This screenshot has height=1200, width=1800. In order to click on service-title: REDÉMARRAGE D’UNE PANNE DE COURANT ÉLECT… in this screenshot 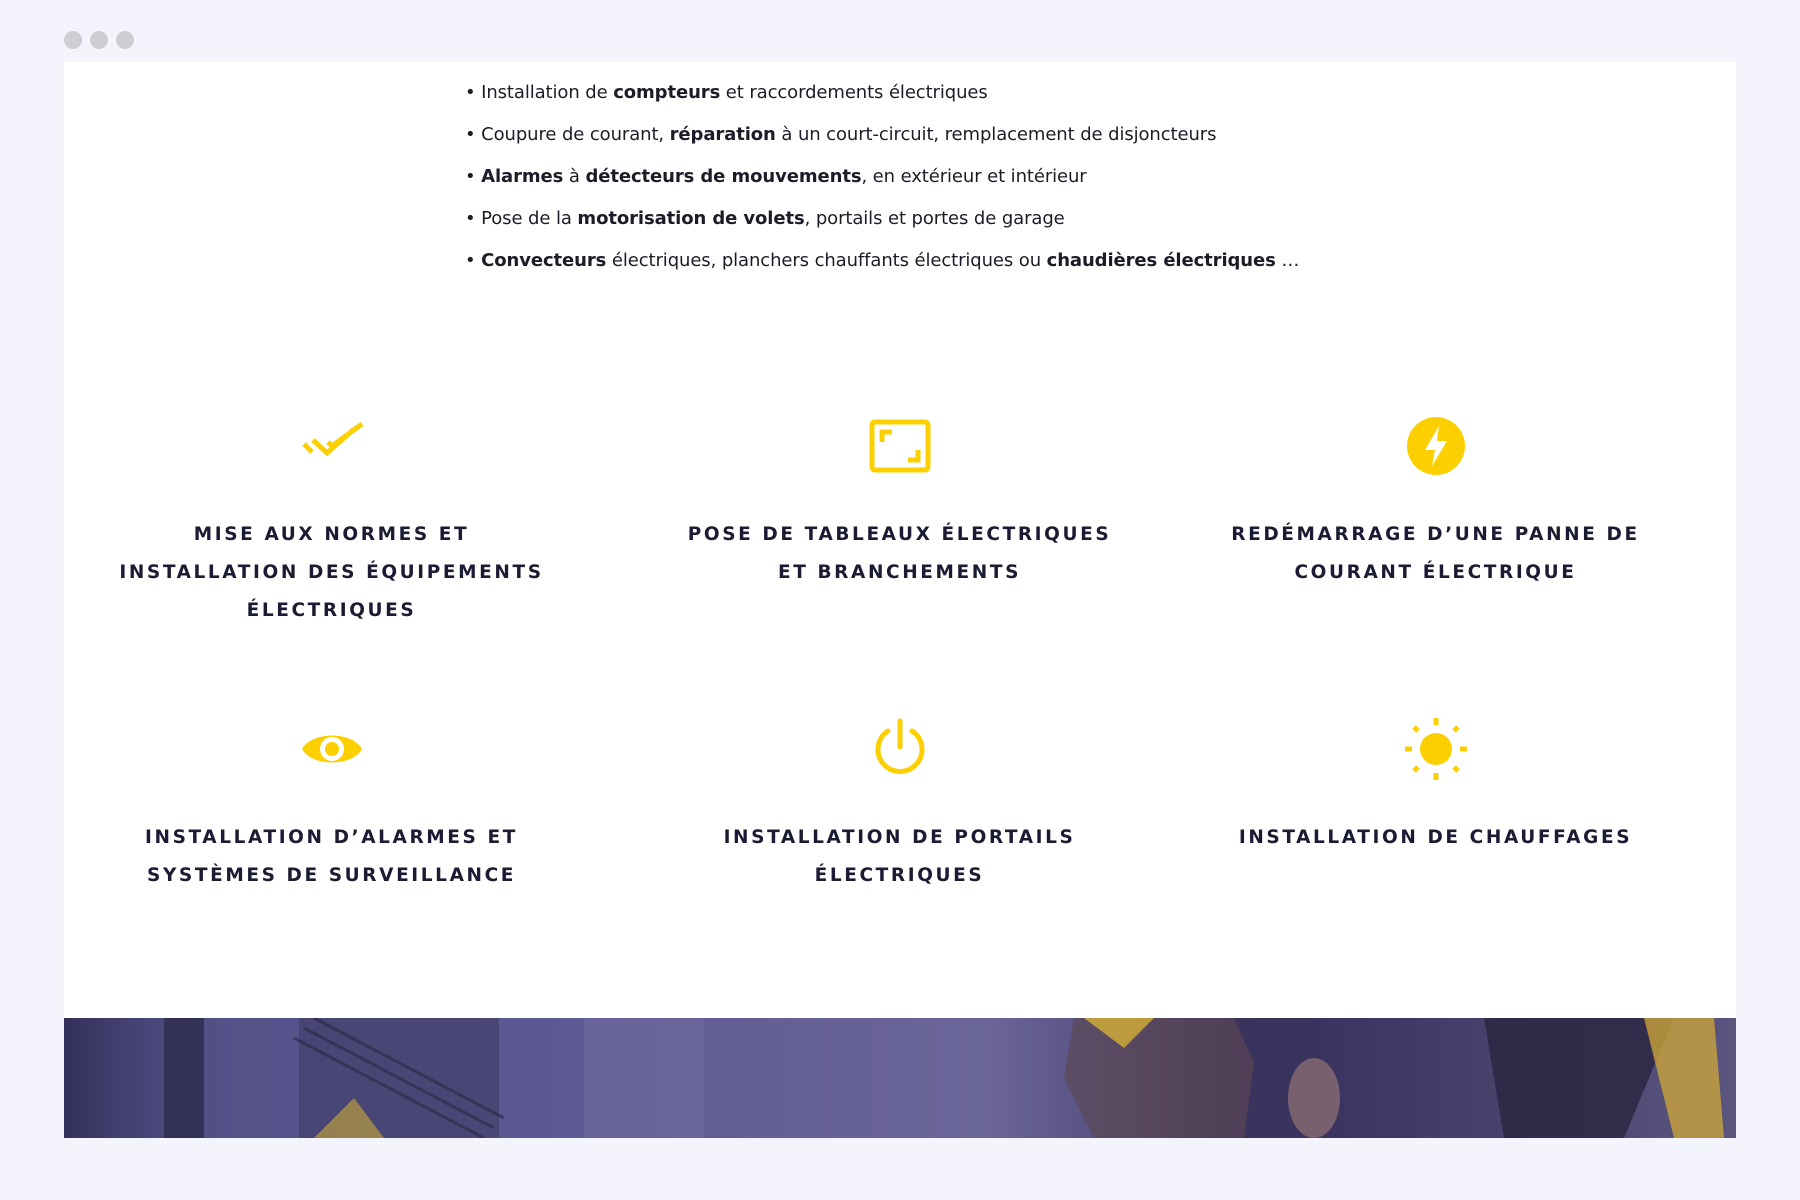, I will do `click(1435, 553)`.